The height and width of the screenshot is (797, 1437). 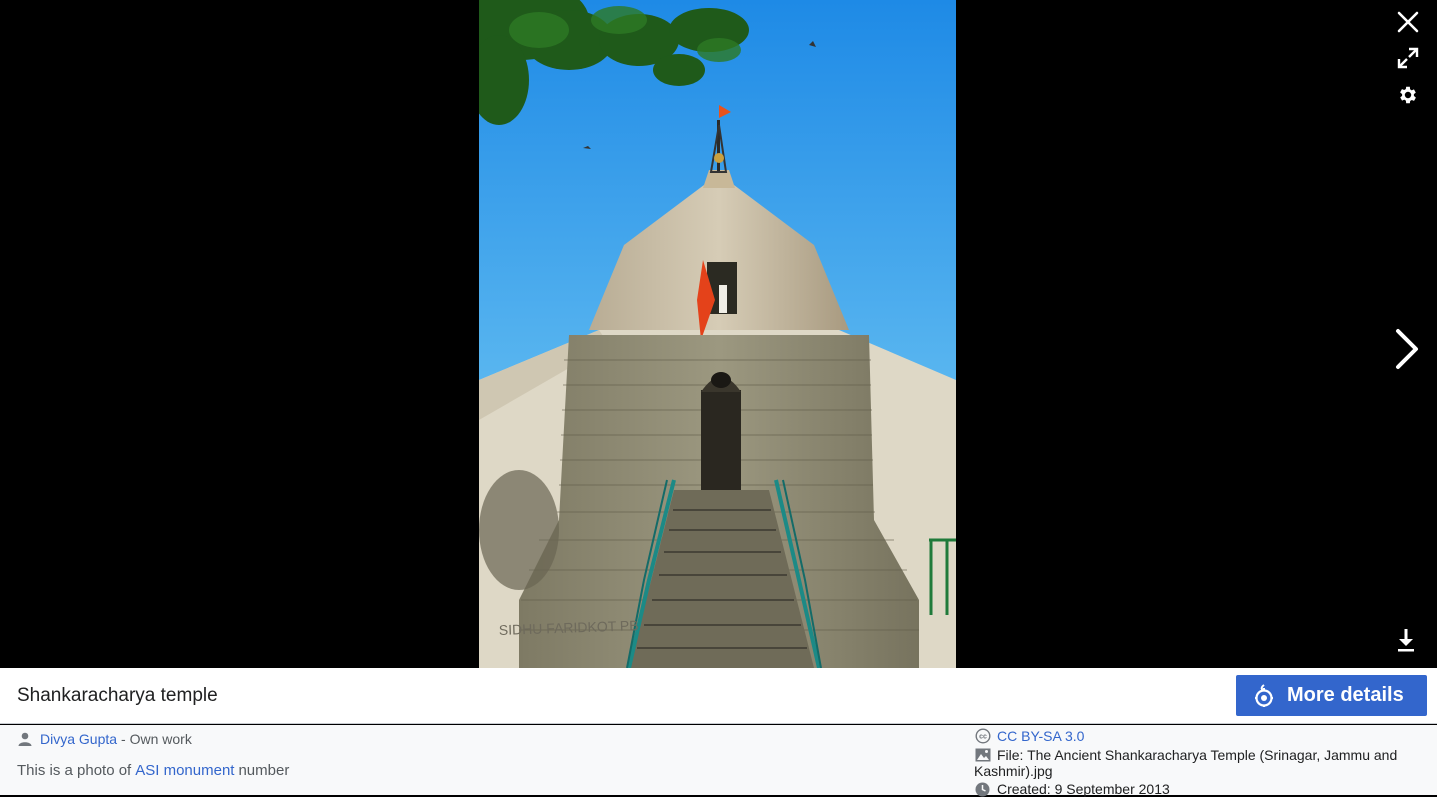 What do you see at coordinates (117, 695) in the screenshot?
I see `image-title: Shankaracharya temple` at bounding box center [117, 695].